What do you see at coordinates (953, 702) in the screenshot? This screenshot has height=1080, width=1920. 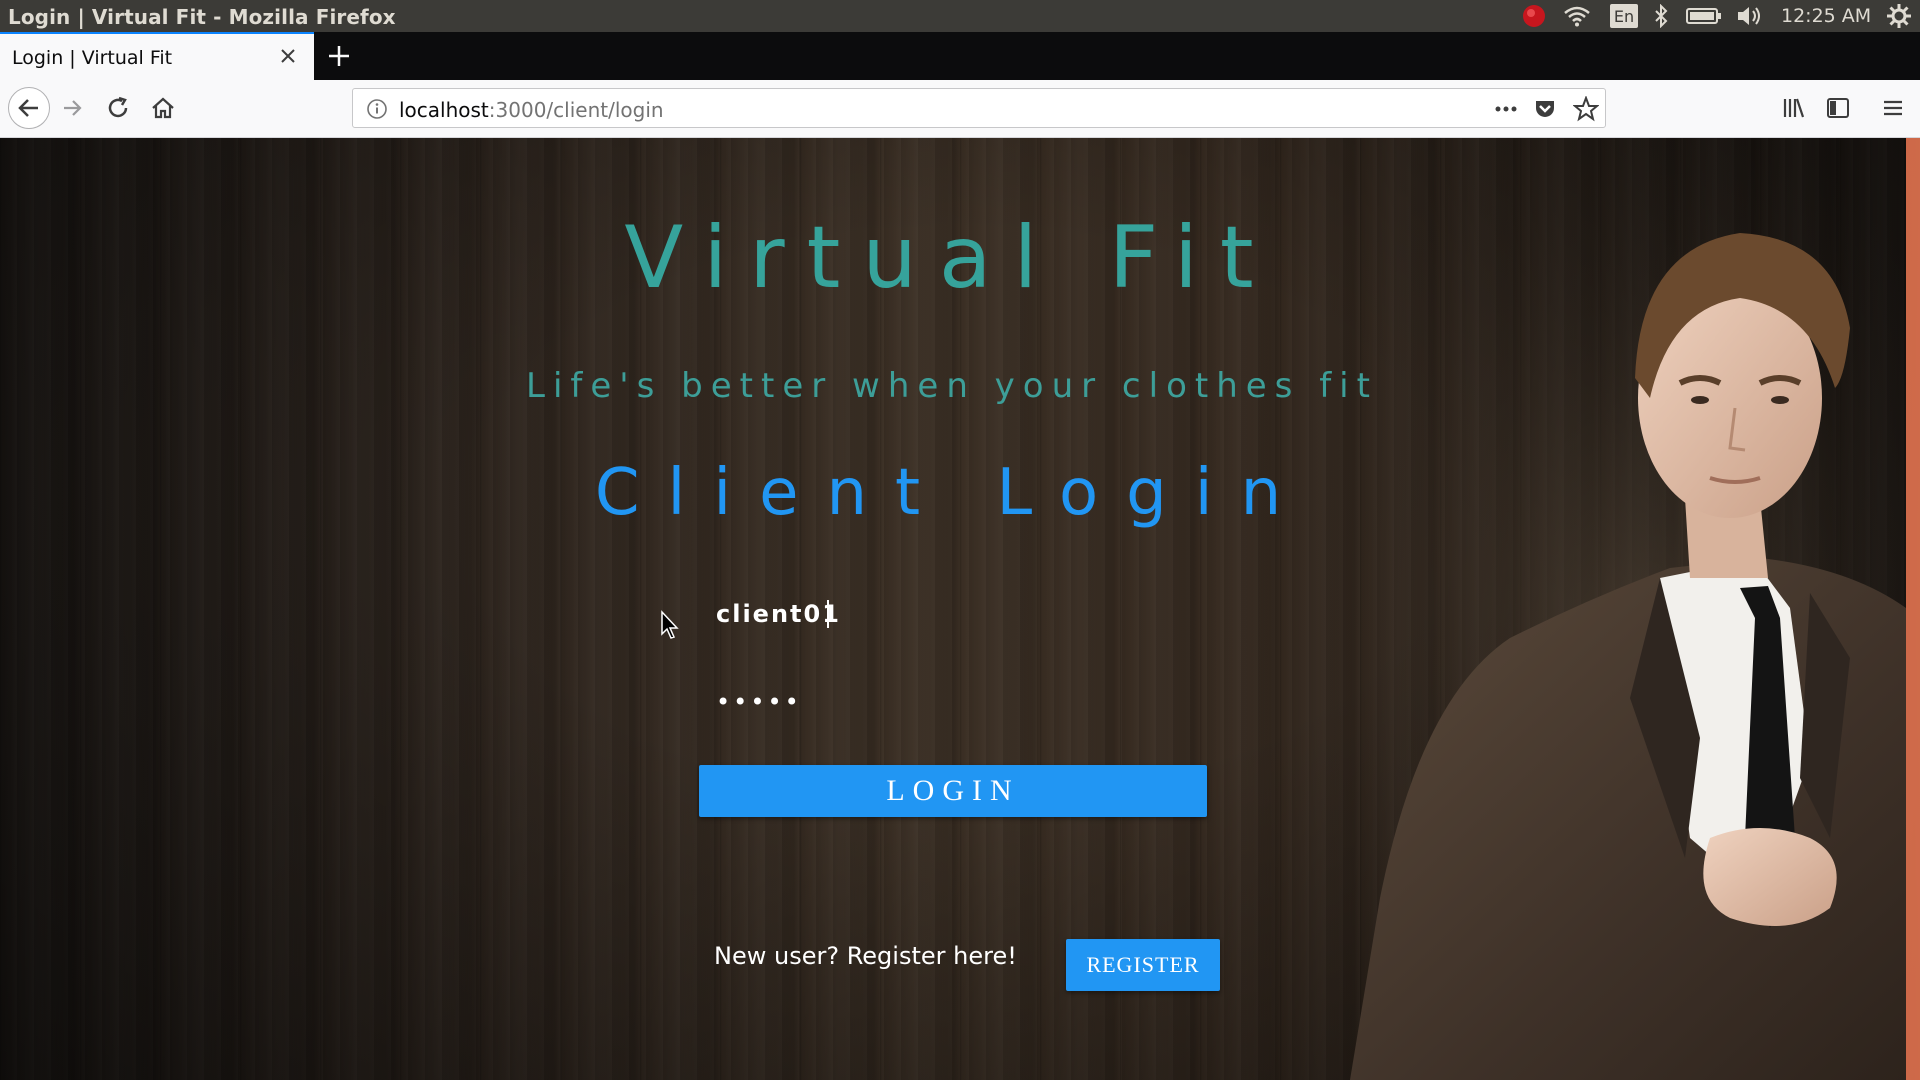 I see `password-field` at bounding box center [953, 702].